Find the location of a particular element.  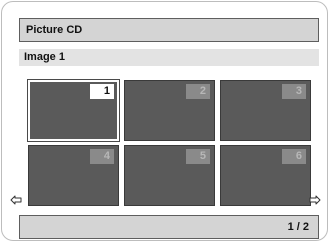

thumbnail-number: 3 is located at coordinates (294, 91).